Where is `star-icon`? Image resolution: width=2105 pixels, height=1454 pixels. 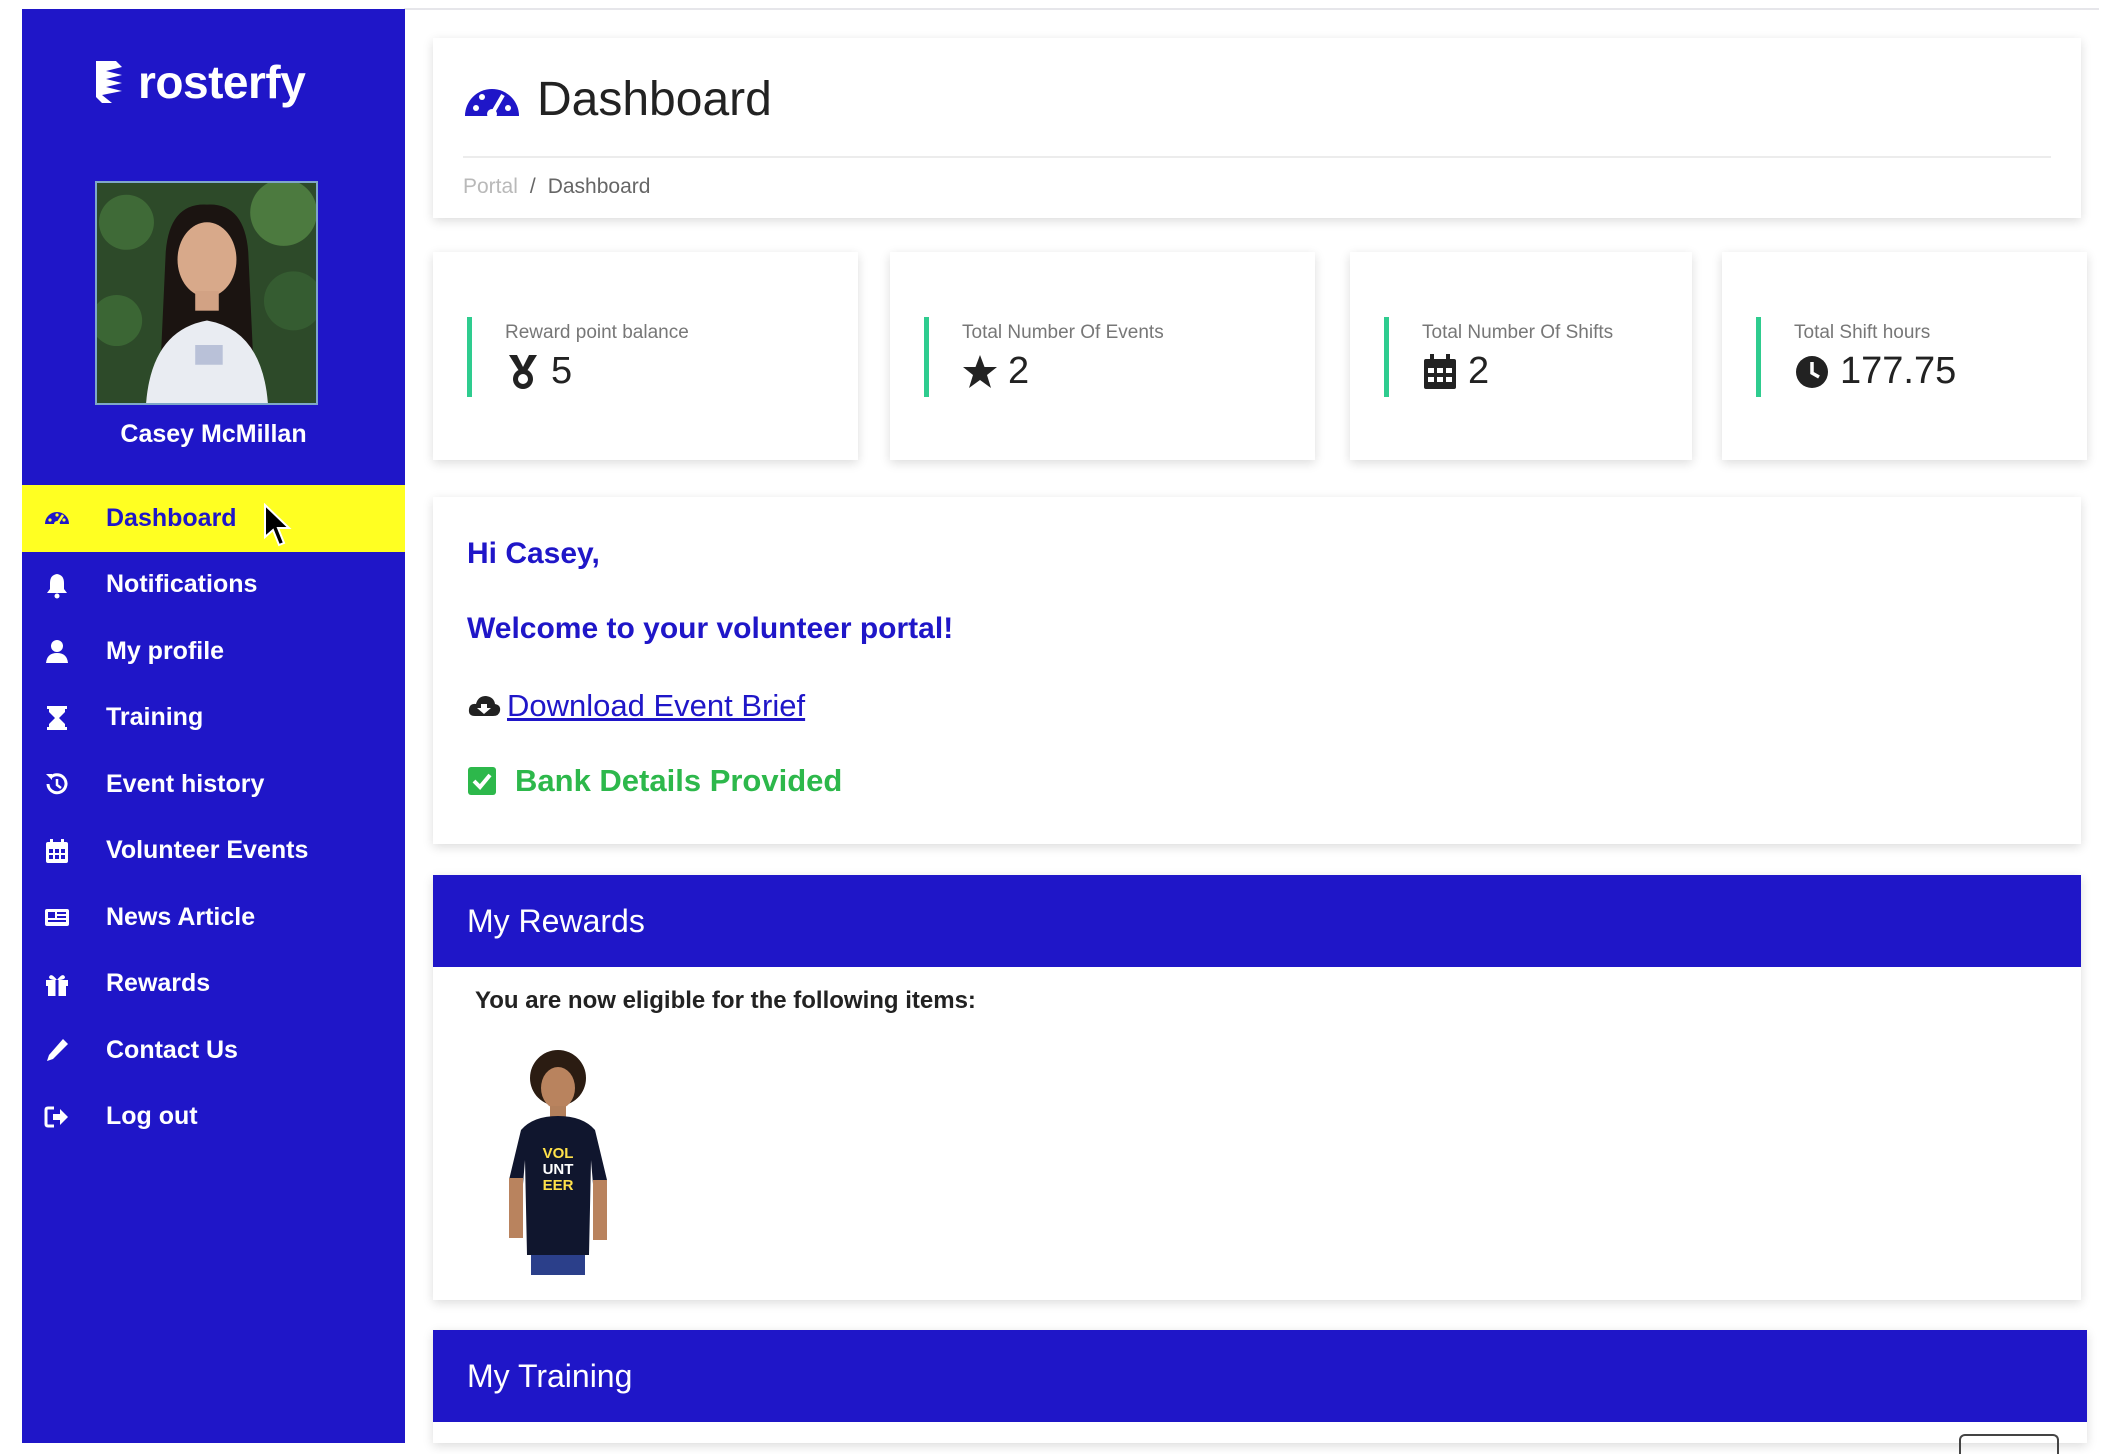
star-icon is located at coordinates (980, 371).